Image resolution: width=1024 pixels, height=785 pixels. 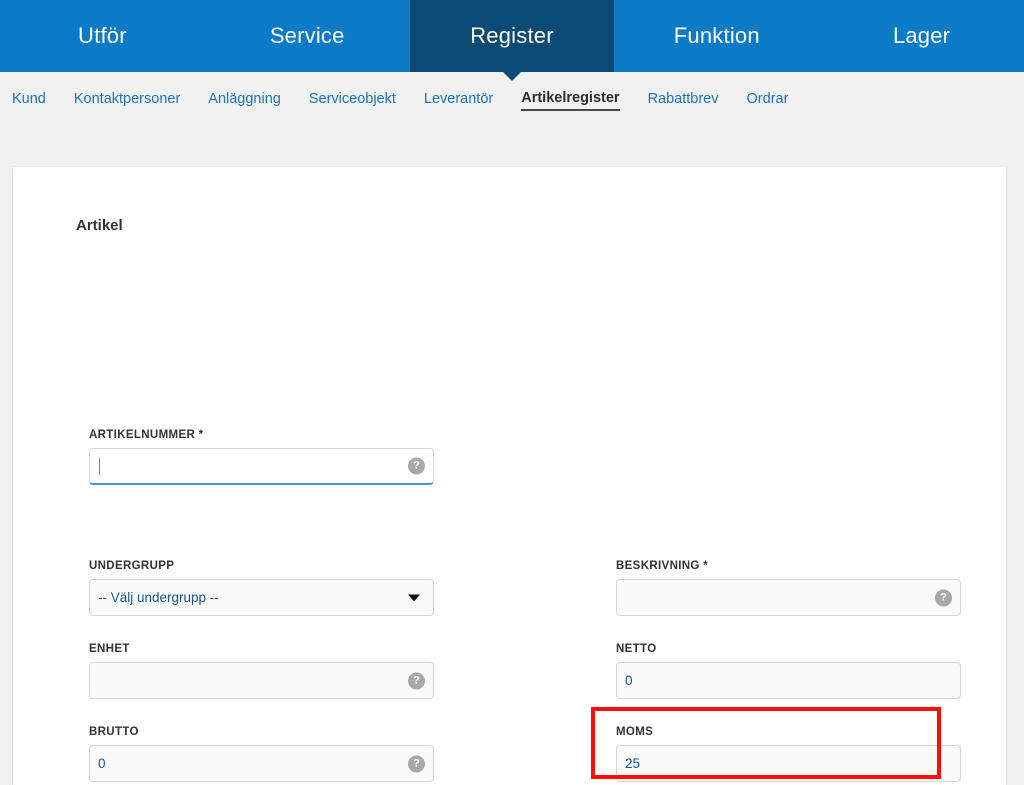 I want to click on enhet-input: ?, so click(x=261, y=680).